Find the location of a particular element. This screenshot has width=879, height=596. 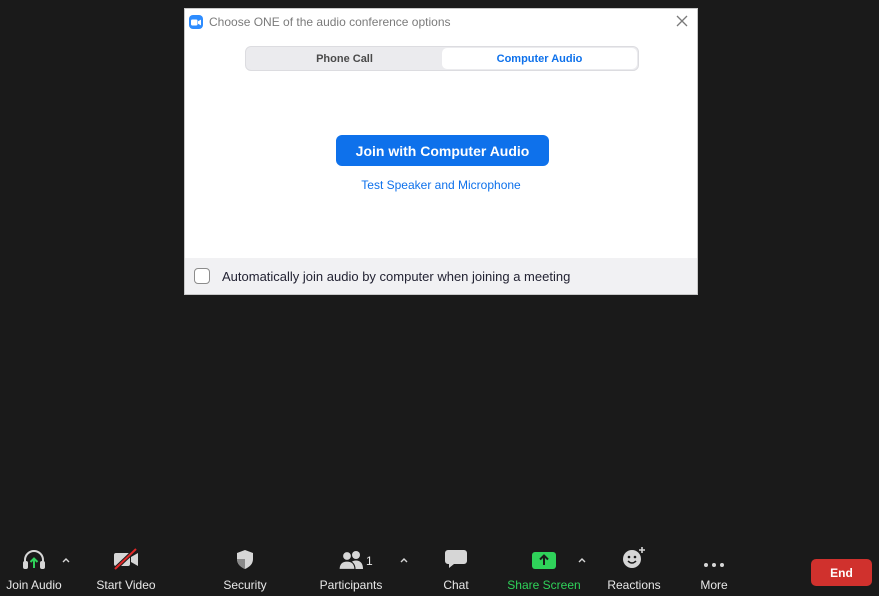

security-label: Security is located at coordinates (245, 585).